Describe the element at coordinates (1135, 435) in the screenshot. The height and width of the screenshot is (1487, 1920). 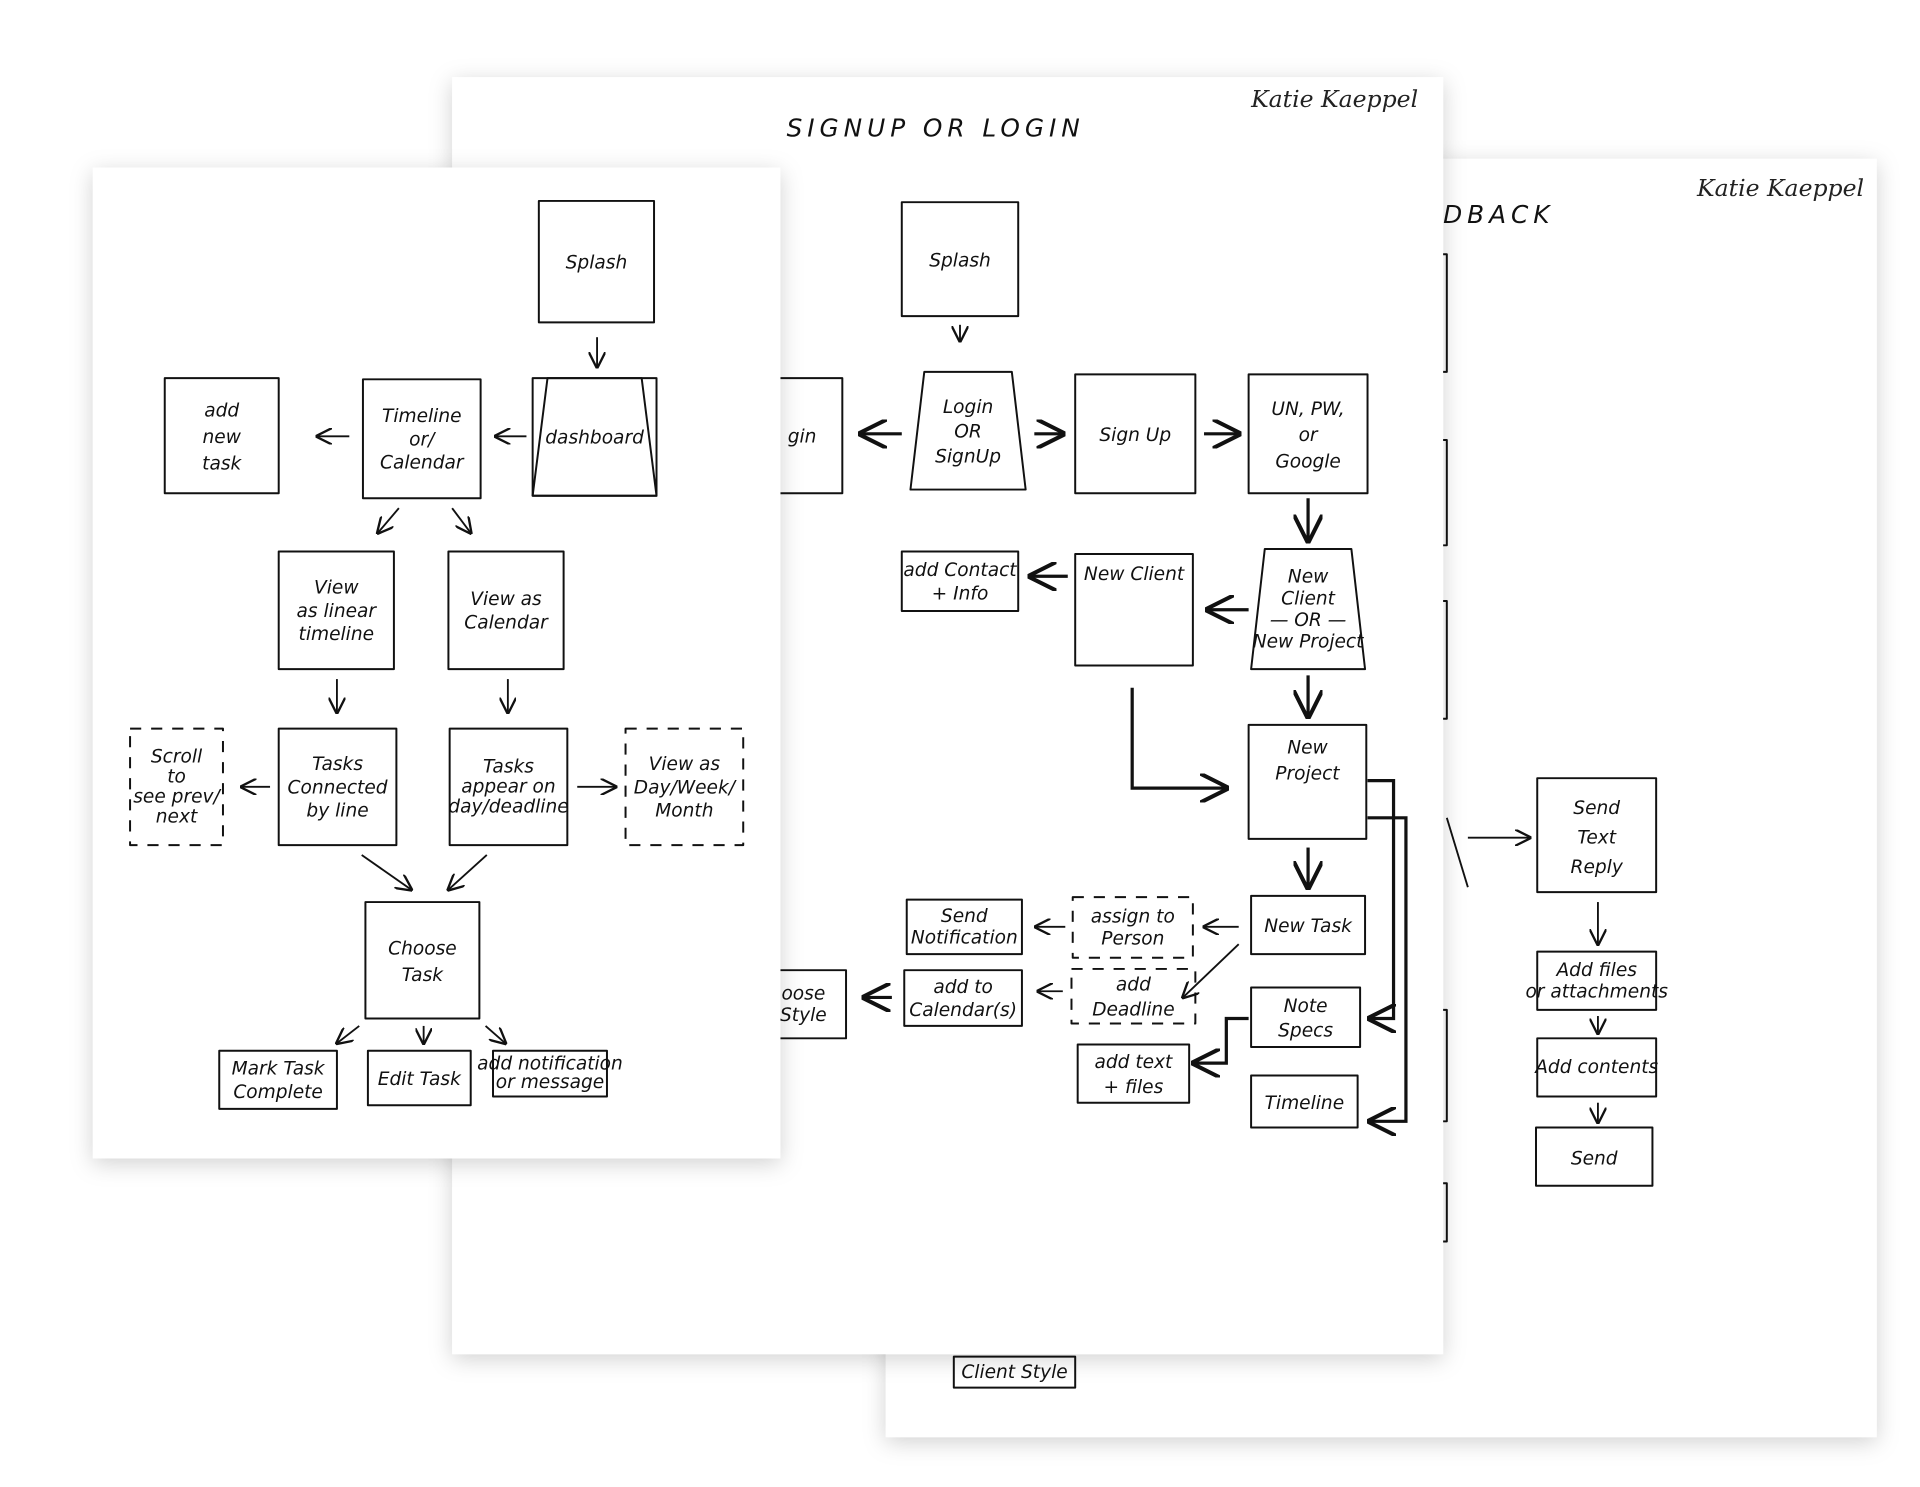
I see `node-label: Sign Up` at that location.